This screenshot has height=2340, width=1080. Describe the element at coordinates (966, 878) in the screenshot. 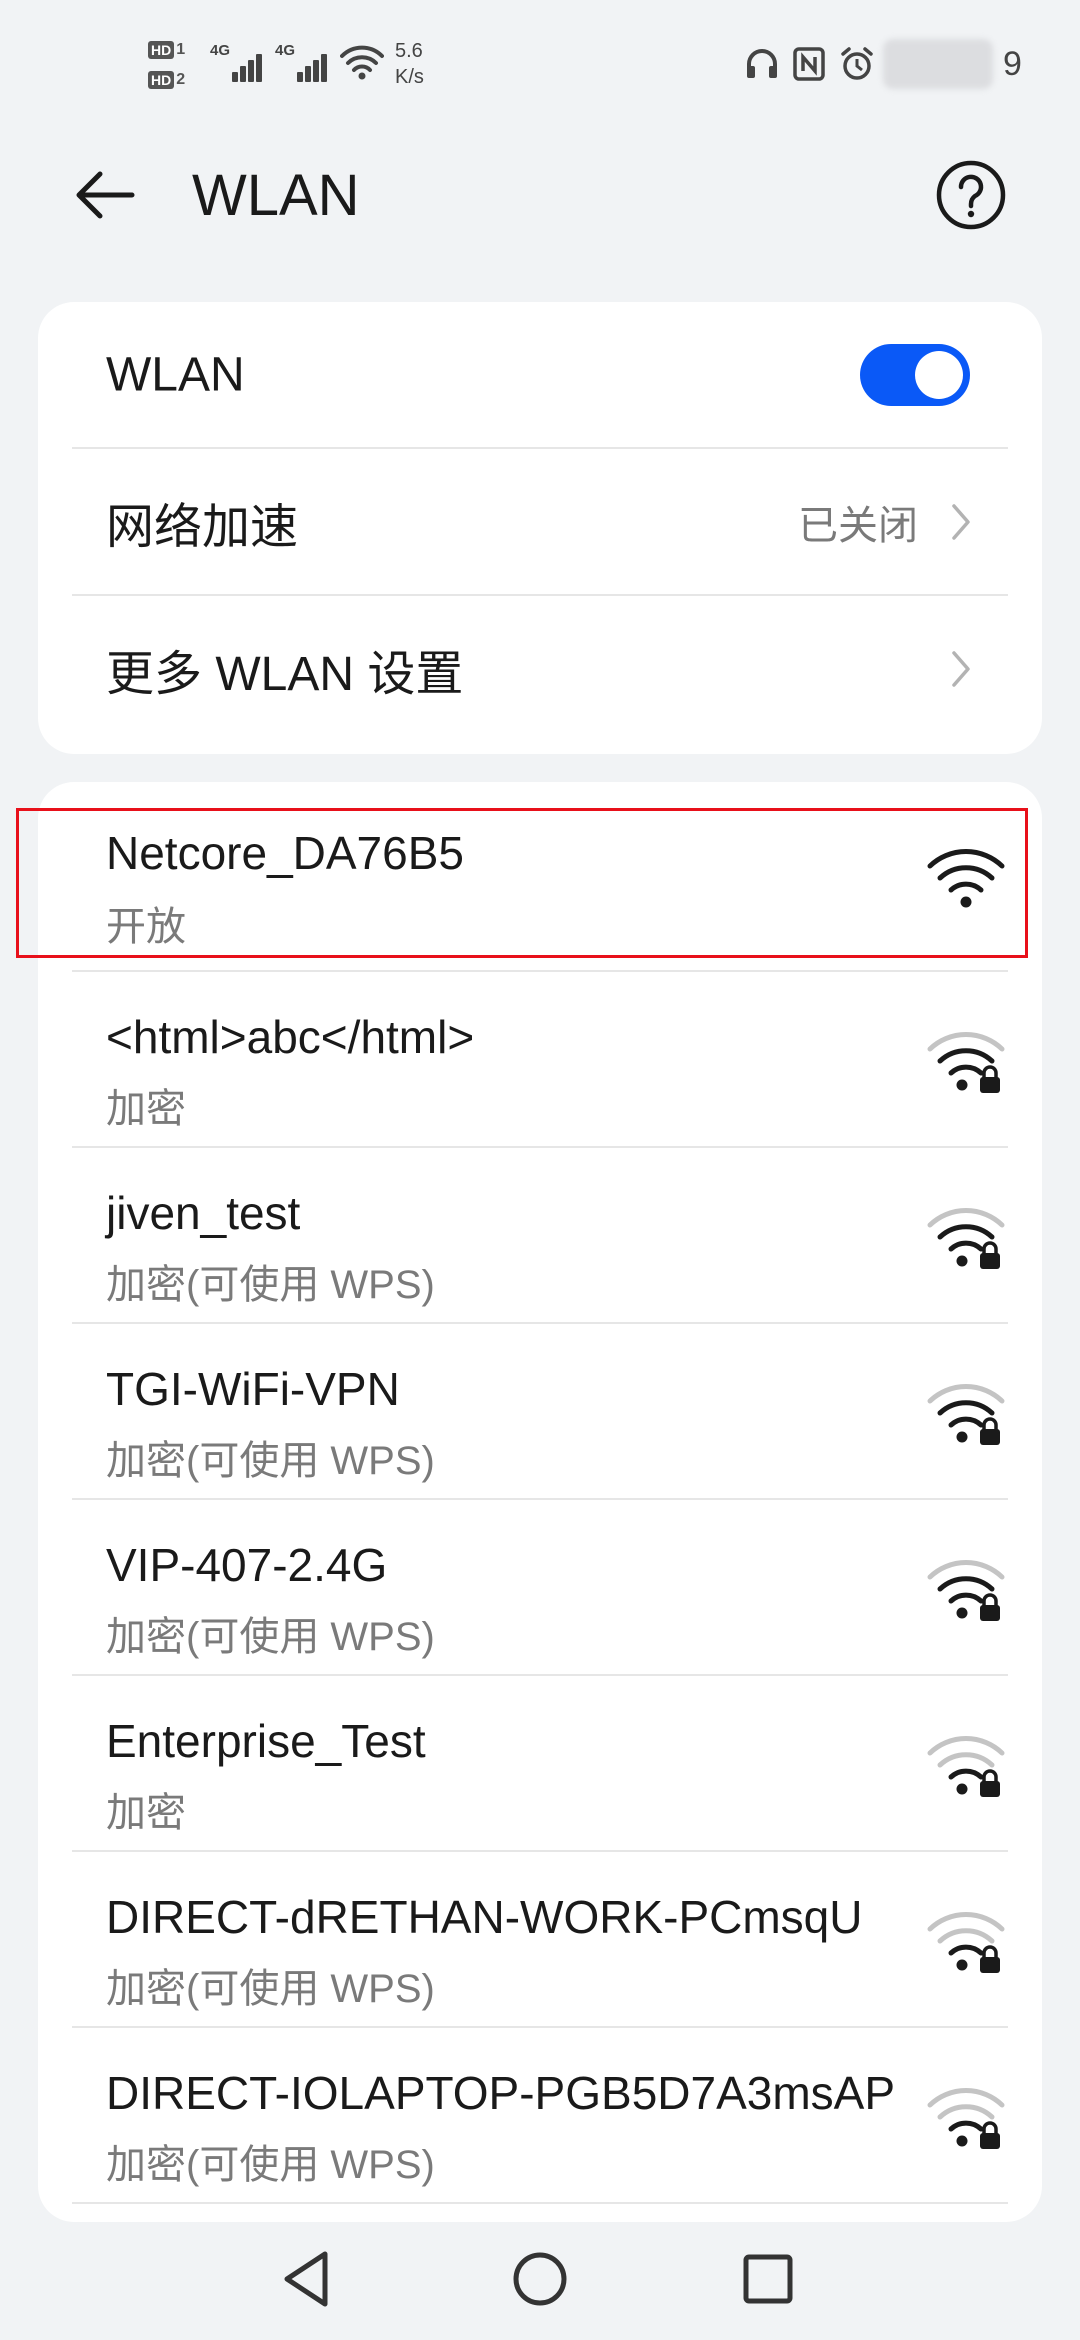

I see `wifi-signal-open-icon` at that location.